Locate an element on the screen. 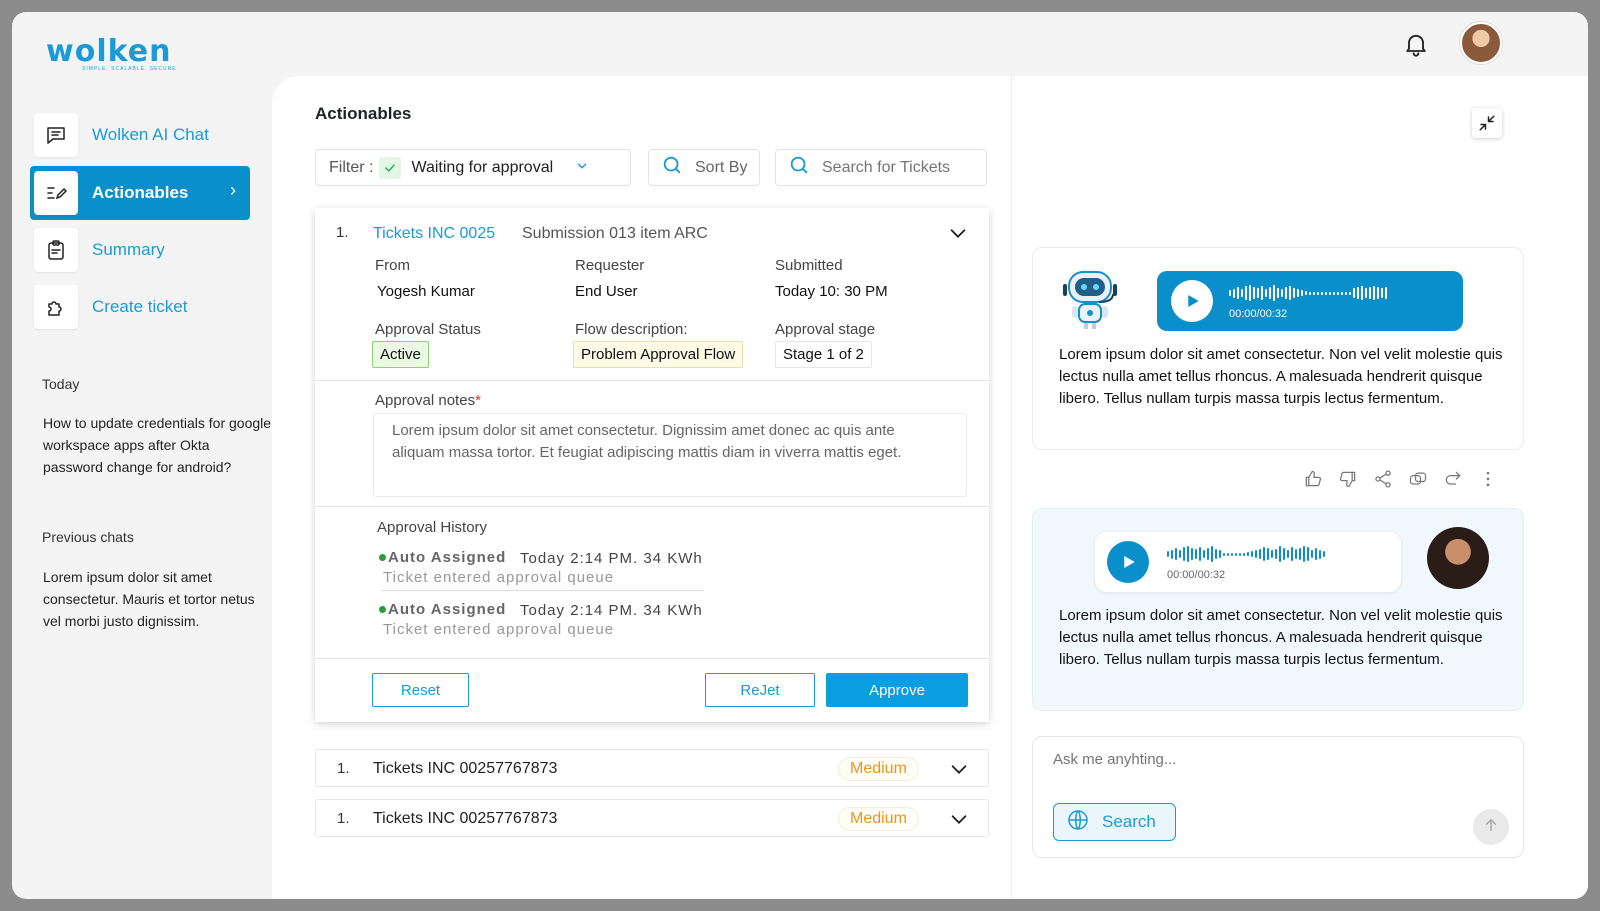 The image size is (1600, 911). audio-time: 00:00/00:32 is located at coordinates (1258, 314).